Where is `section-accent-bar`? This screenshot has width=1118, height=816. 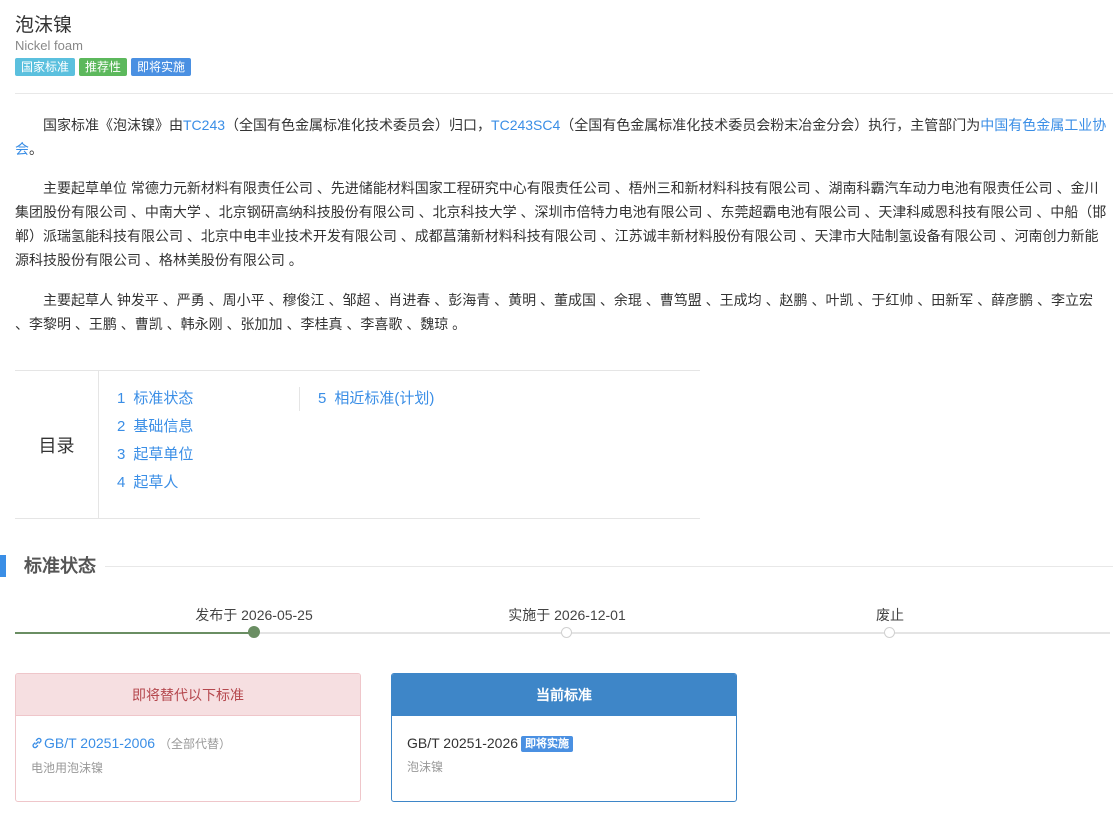
section-accent-bar is located at coordinates (3, 566).